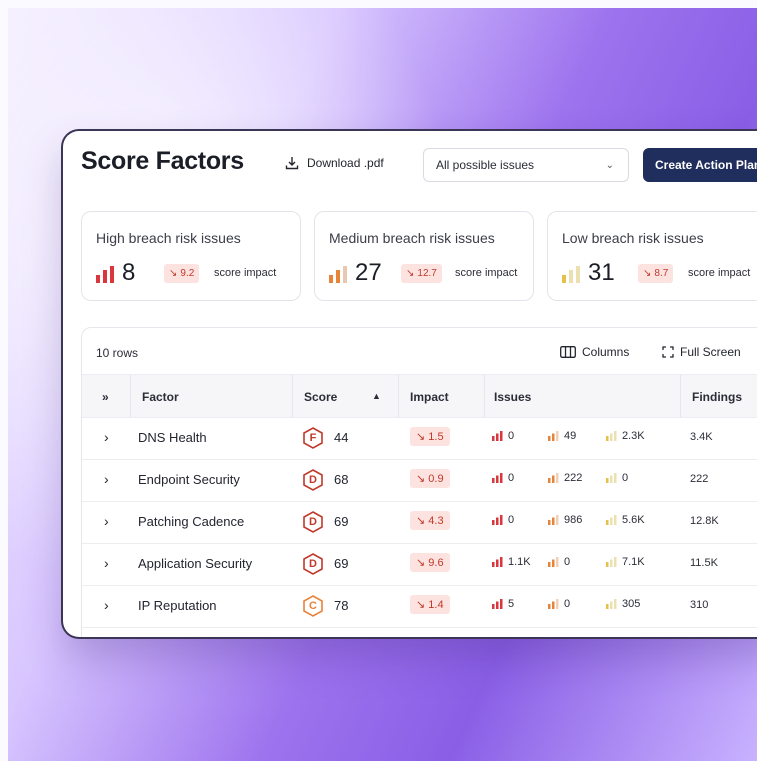 Image resolution: width=757 pixels, height=761 pixels. I want to click on medium-count: 49, so click(570, 436).